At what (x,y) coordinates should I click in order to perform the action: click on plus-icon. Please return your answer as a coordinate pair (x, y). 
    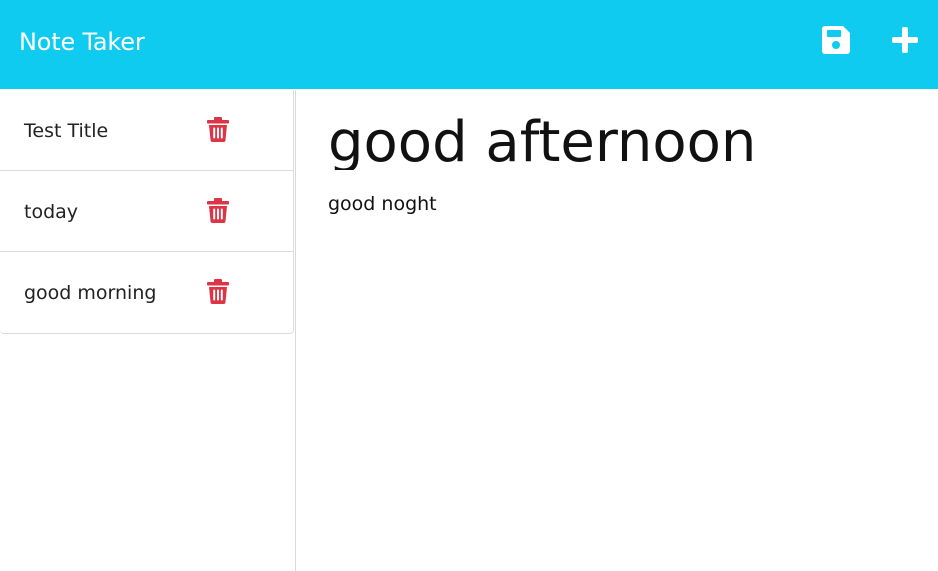
    Looking at the image, I should click on (905, 40).